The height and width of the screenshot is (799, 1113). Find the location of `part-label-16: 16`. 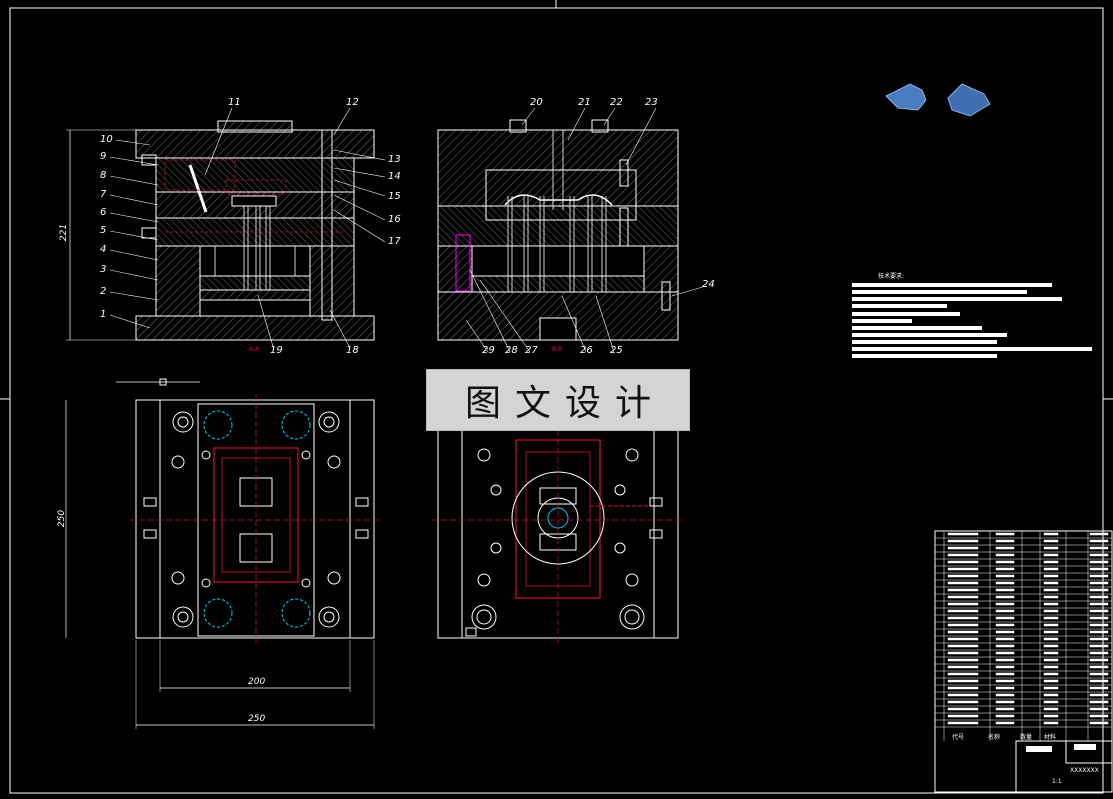

part-label-16: 16 is located at coordinates (394, 219).